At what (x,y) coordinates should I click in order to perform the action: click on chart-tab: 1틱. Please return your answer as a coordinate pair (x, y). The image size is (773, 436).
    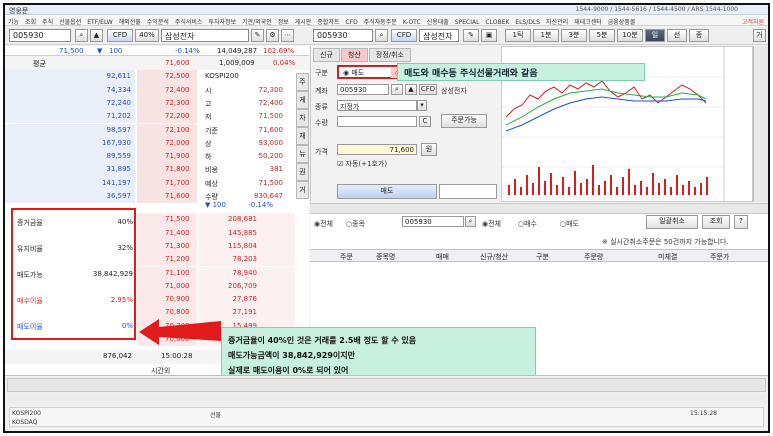
    Looking at the image, I should click on (518, 35).